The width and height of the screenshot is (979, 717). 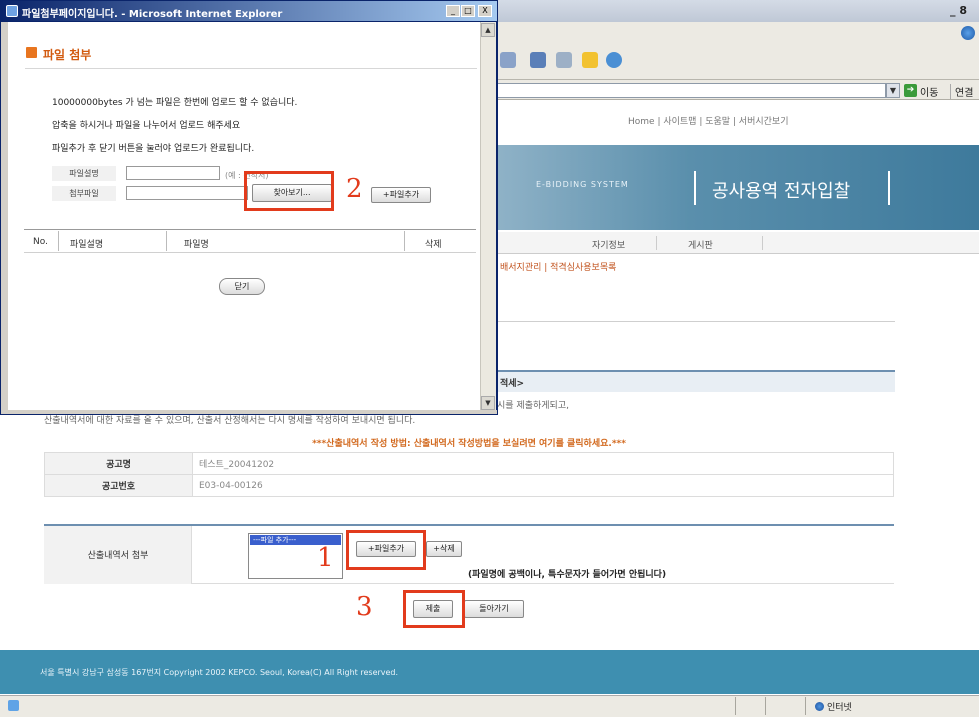 I want to click on print-icon, so click(x=564, y=60).